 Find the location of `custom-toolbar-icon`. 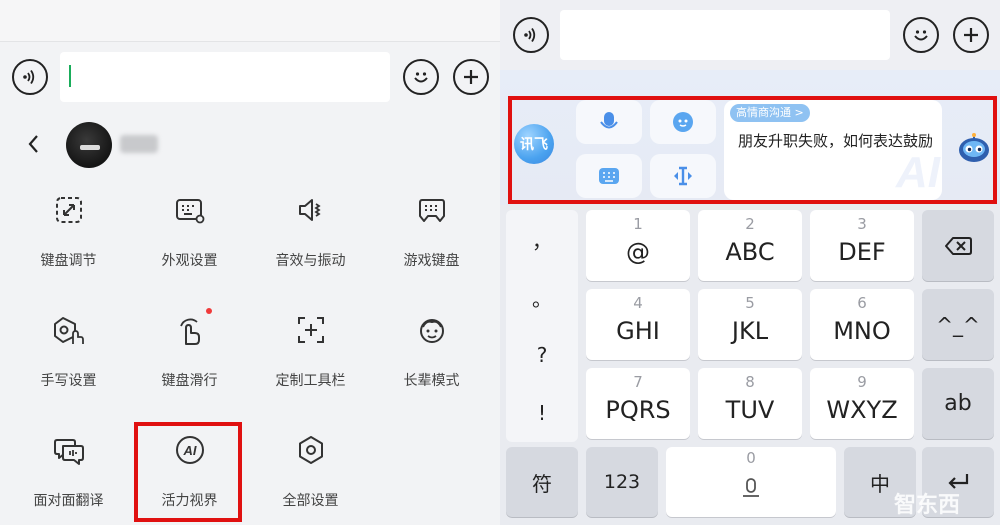

custom-toolbar-icon is located at coordinates (311, 330).